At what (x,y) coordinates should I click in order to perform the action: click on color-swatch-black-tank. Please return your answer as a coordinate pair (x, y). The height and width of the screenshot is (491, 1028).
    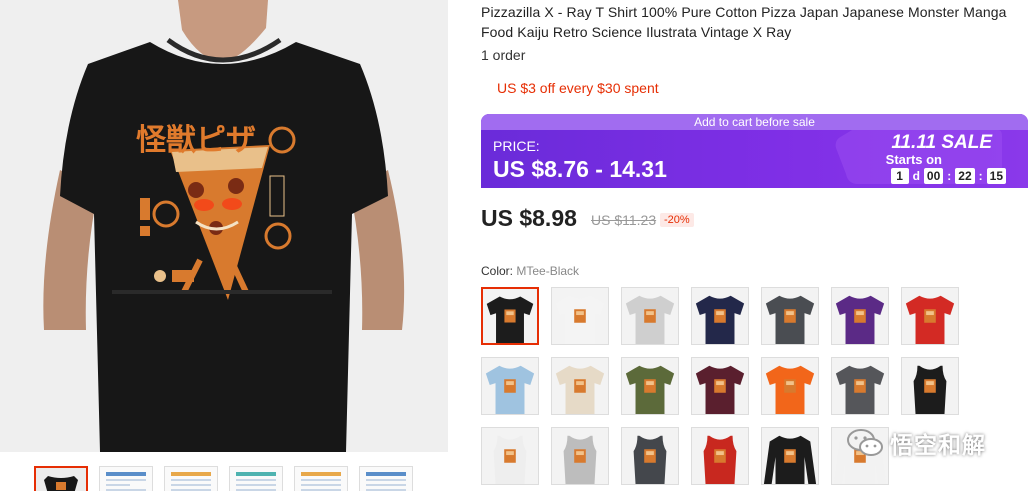
    Looking at the image, I should click on (930, 386).